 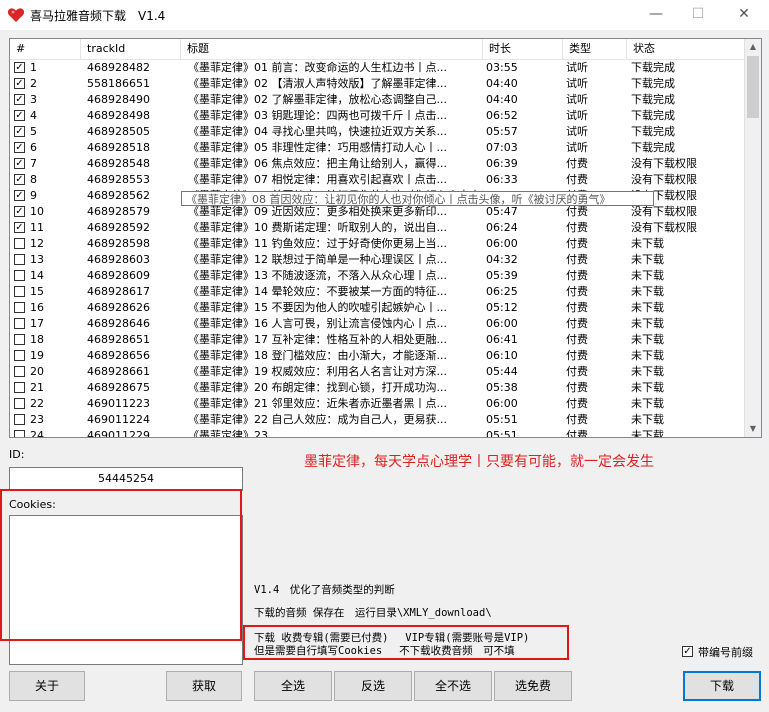 I want to click on row-number: 21, so click(x=37, y=387).